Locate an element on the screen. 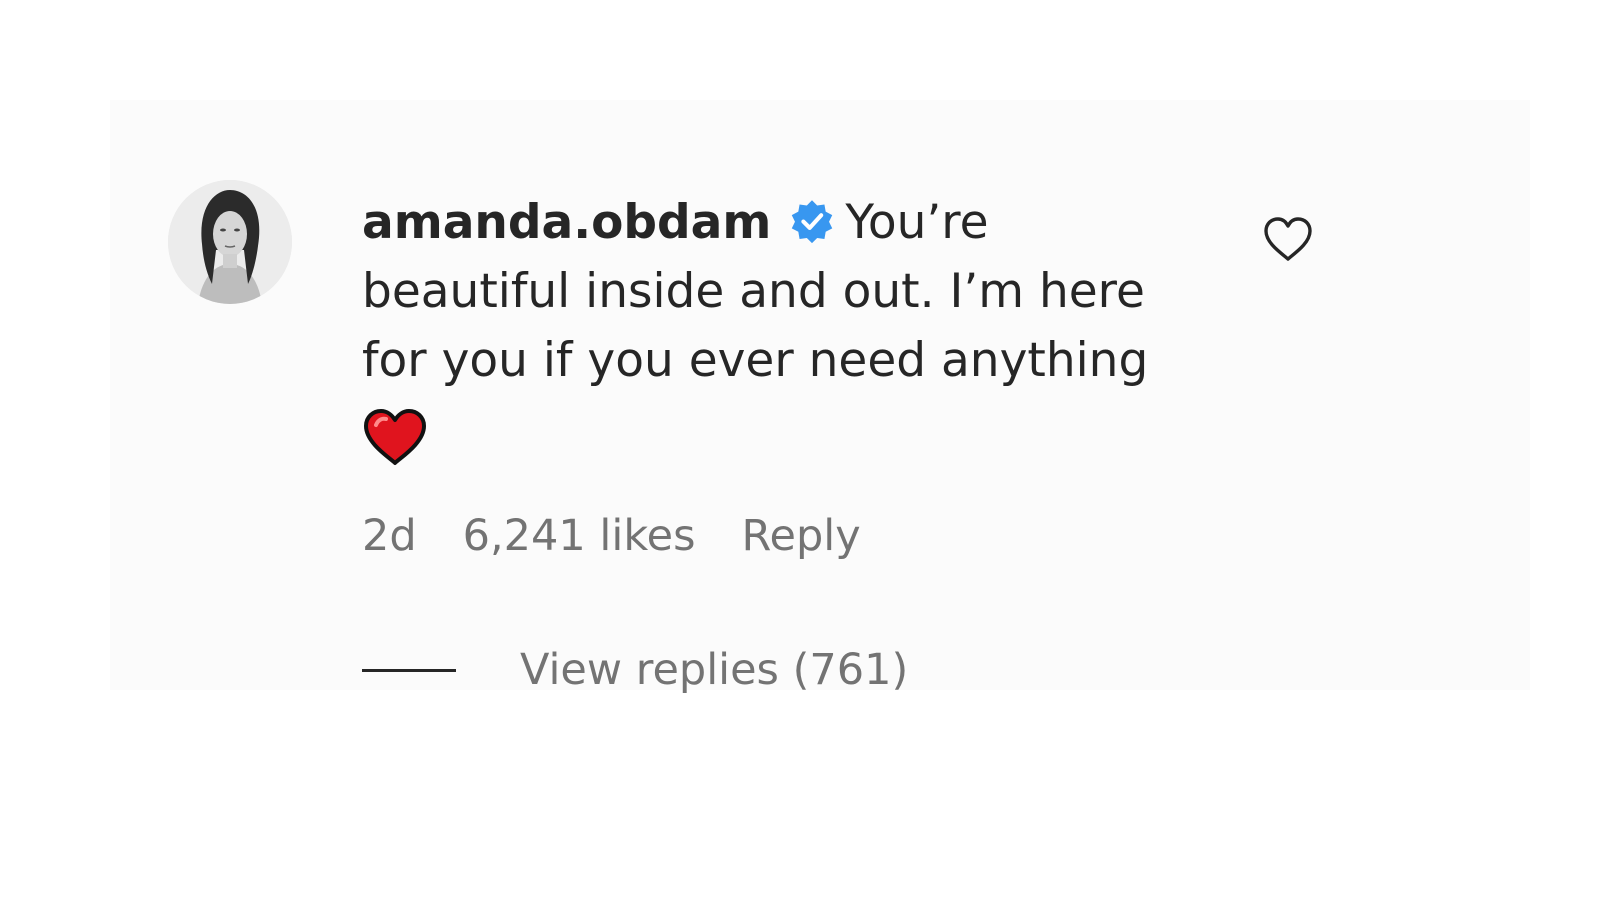 This screenshot has height=900, width=1600. comment-meta-row: 2d 6,241 likes Reply is located at coordinates (611, 536).